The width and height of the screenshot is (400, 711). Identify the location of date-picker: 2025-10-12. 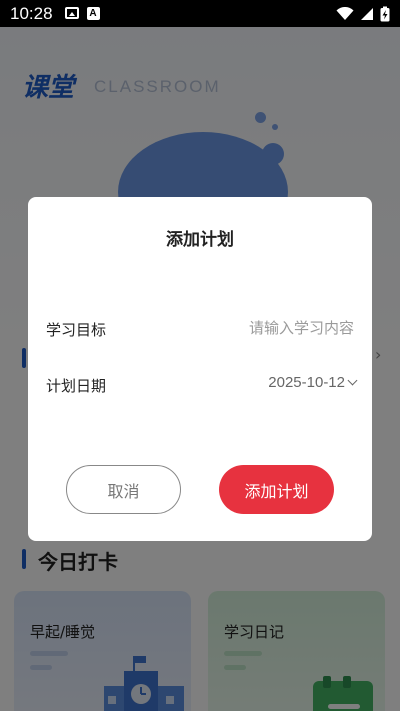
(313, 382).